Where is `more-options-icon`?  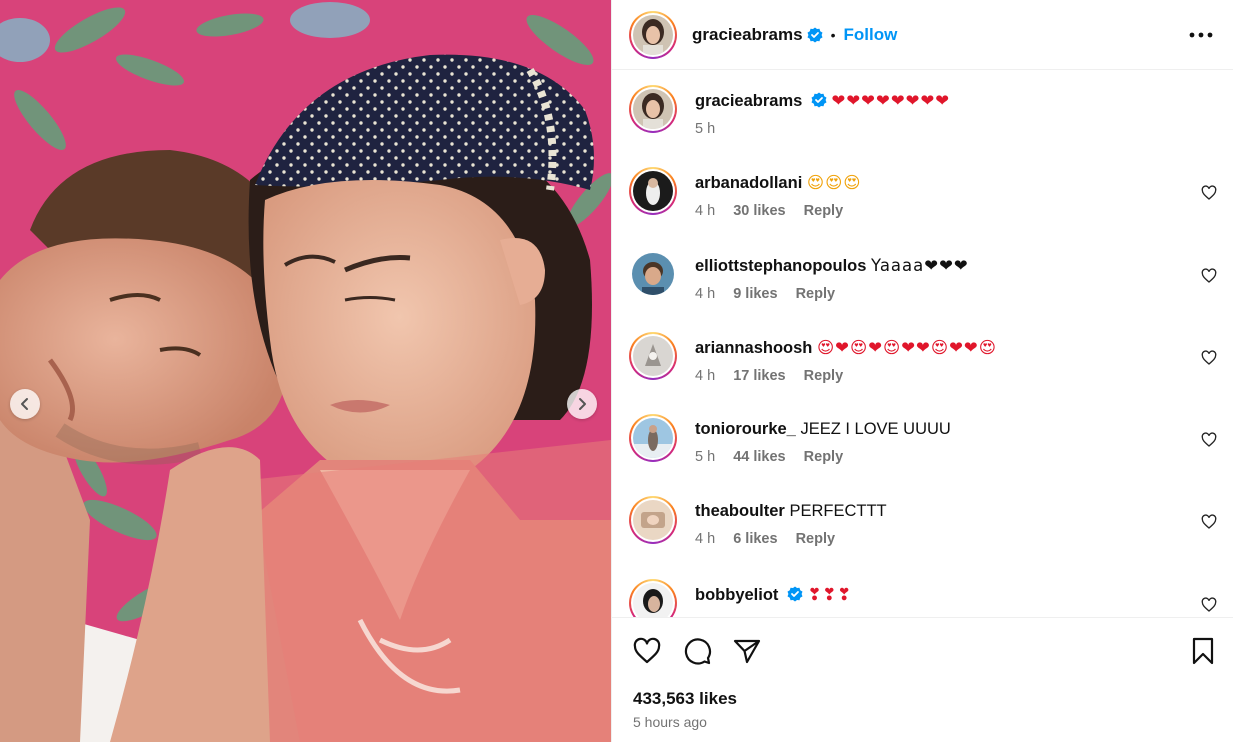 more-options-icon is located at coordinates (1201, 35).